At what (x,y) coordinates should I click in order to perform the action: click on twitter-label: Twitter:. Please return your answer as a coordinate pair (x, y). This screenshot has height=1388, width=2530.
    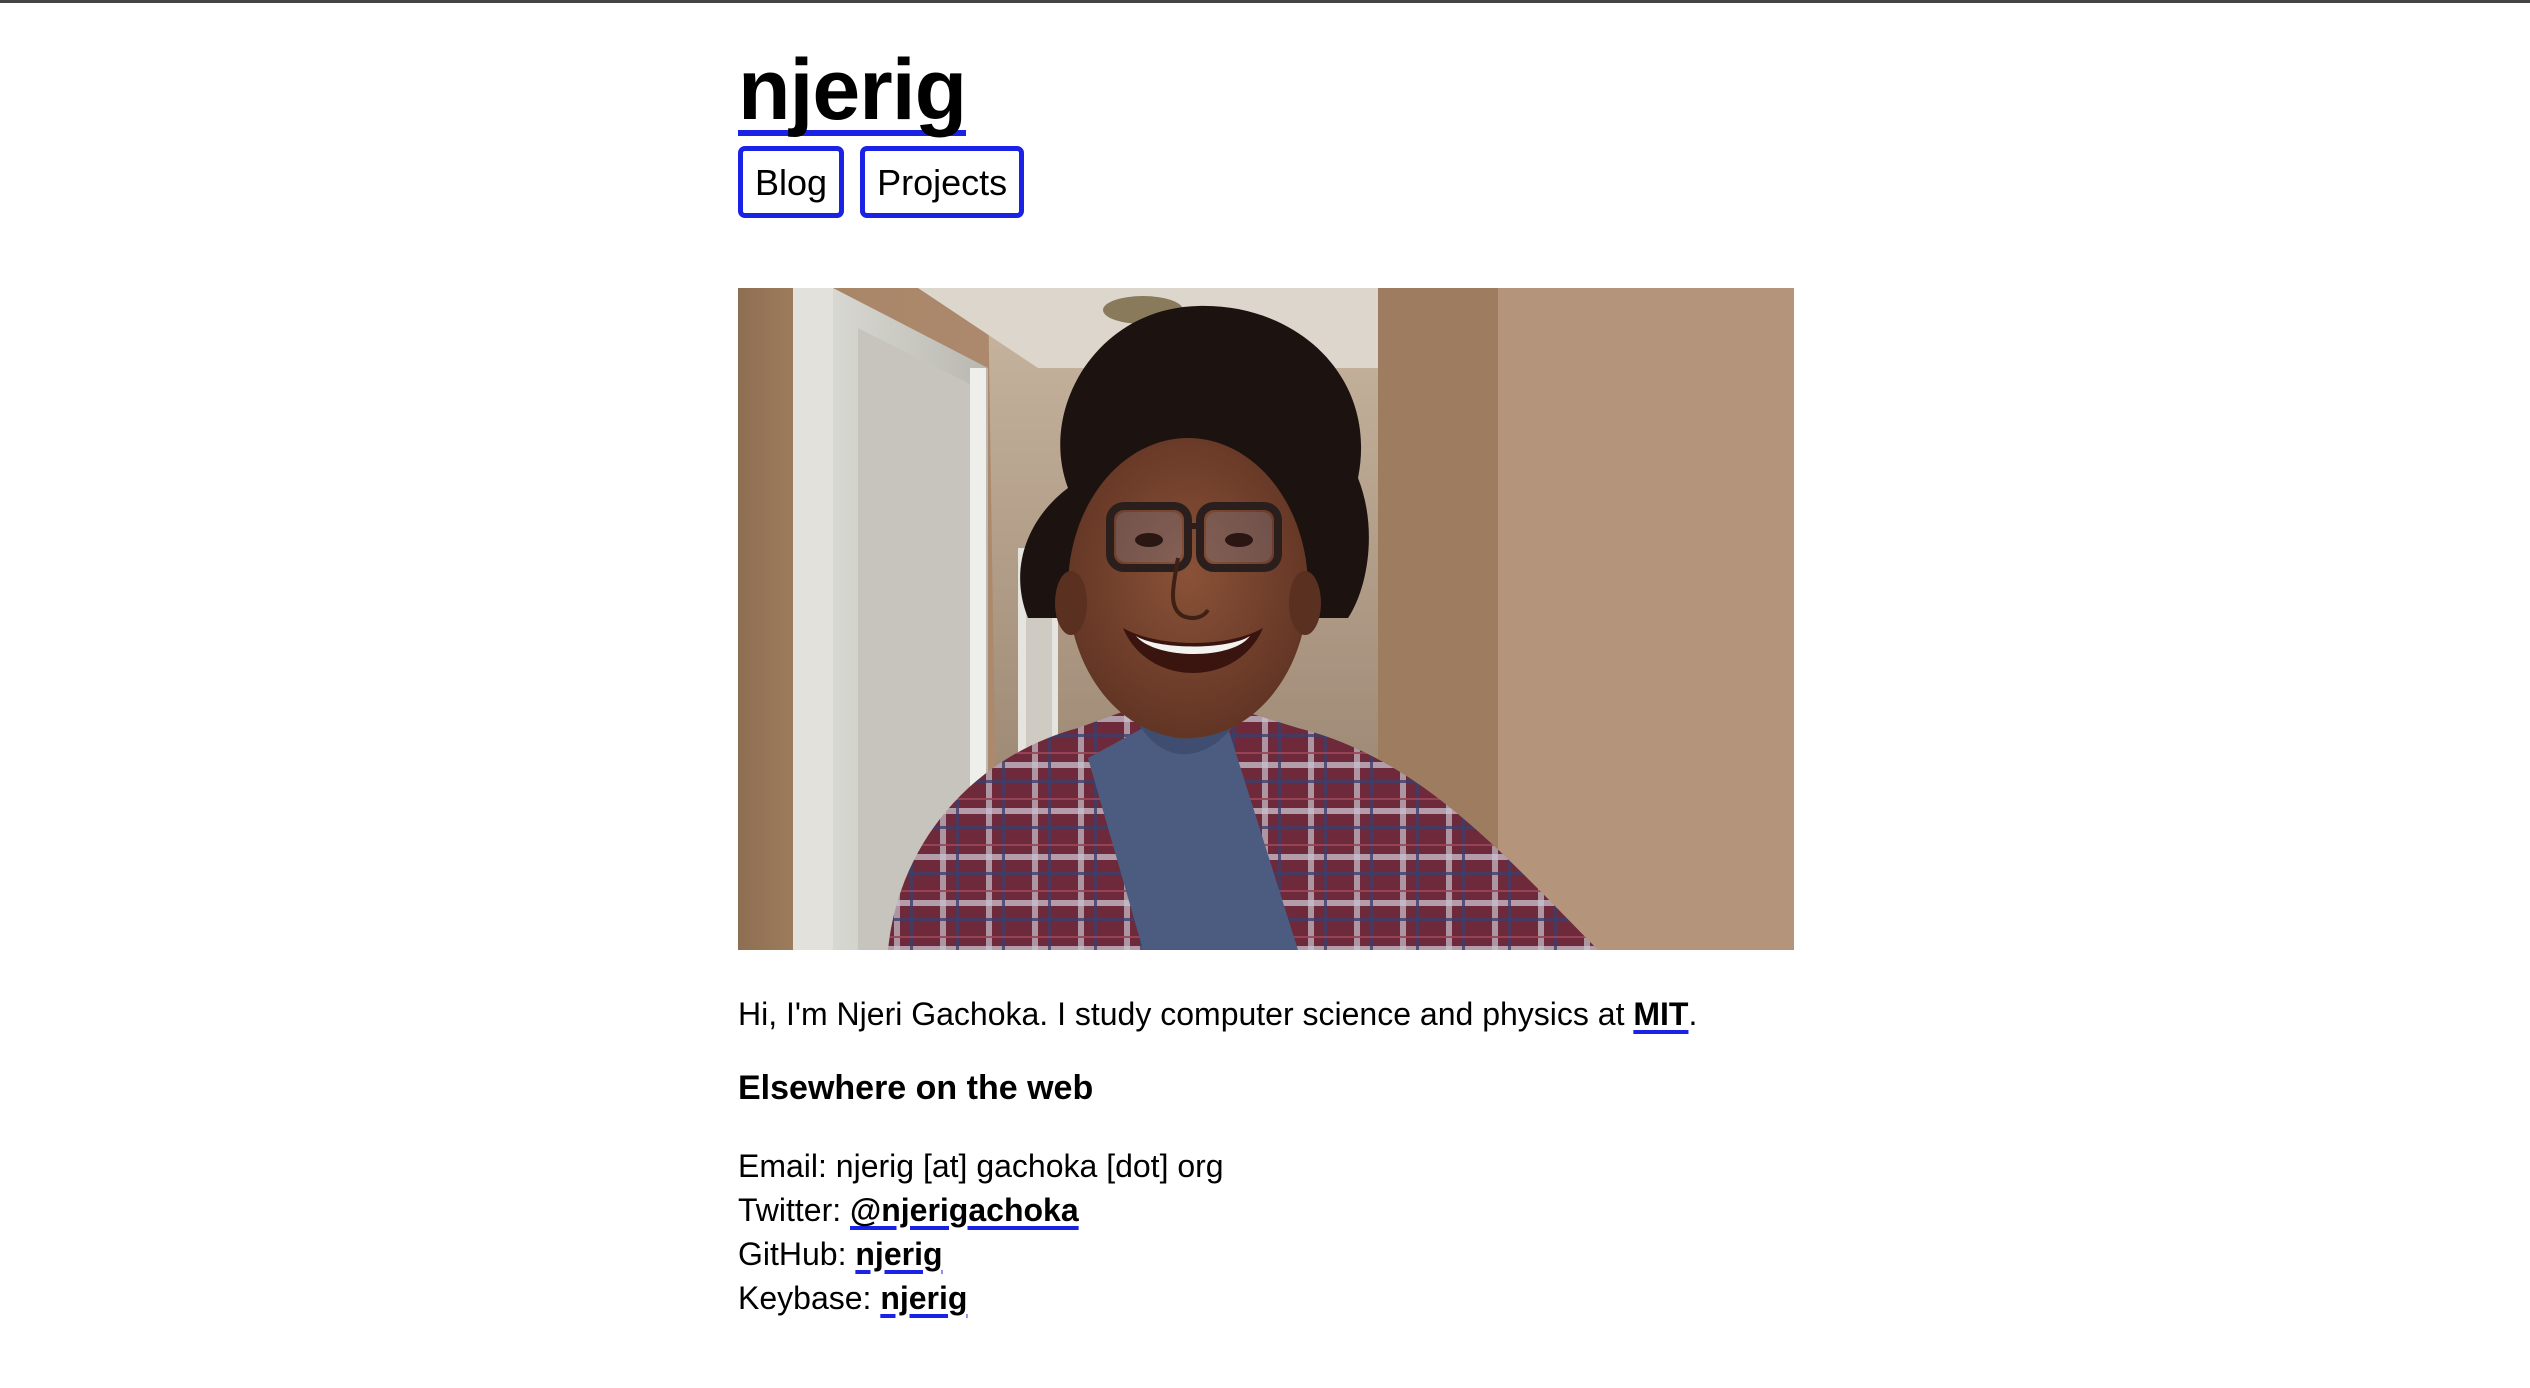
    Looking at the image, I should click on (794, 1210).